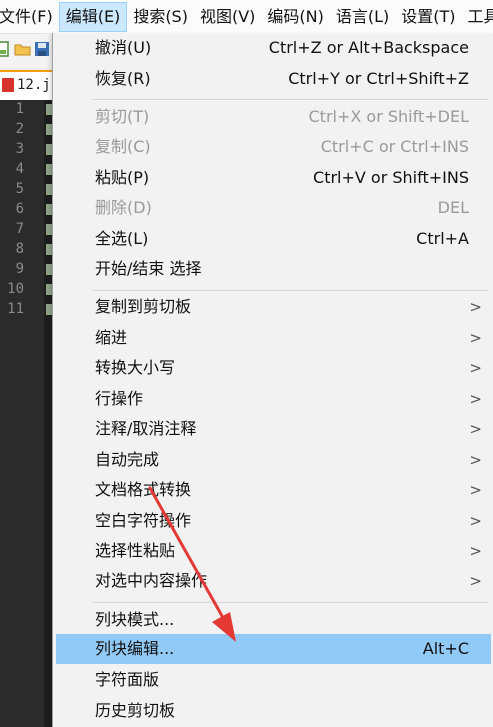 This screenshot has height=727, width=493. Describe the element at coordinates (122, 177) in the screenshot. I see `menu-item-label: 粘贴(P)` at that location.